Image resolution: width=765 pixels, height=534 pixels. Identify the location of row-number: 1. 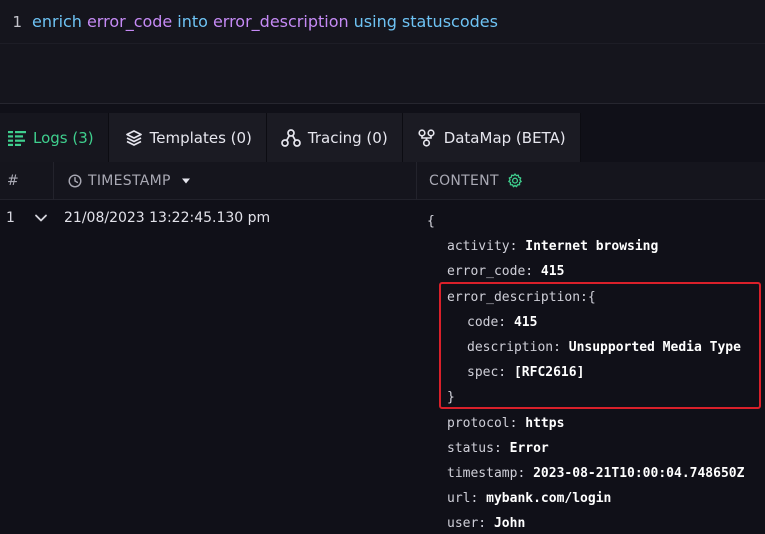
(10, 218).